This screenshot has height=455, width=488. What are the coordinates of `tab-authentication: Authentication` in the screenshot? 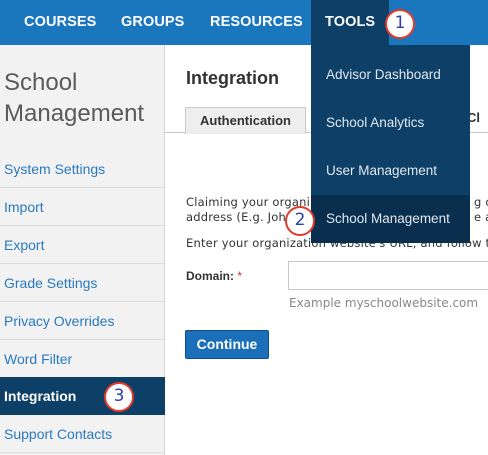 It's located at (245, 120).